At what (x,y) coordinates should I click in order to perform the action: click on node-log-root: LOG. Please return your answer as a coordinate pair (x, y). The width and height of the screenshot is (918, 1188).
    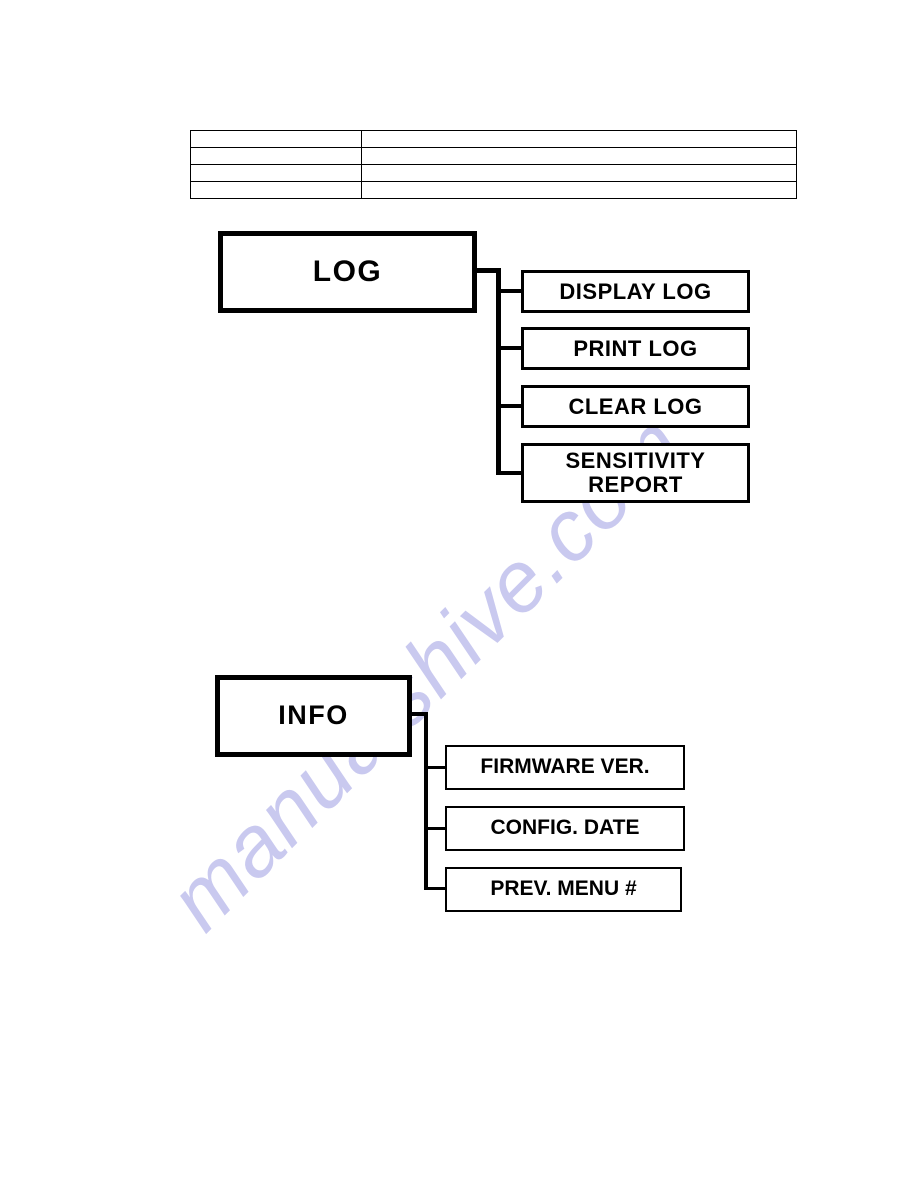
    Looking at the image, I should click on (347, 272).